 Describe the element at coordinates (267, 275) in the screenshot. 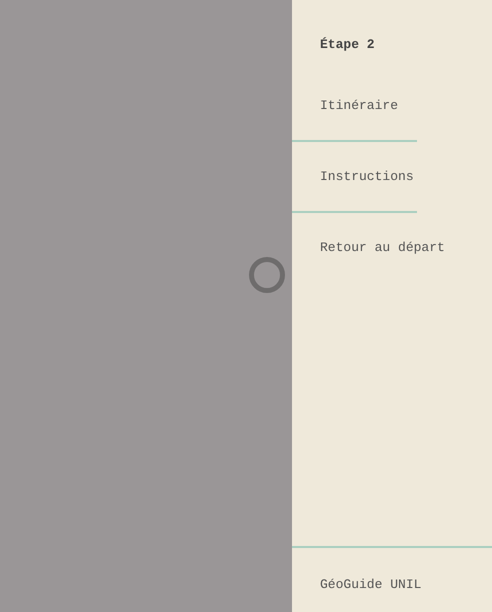

I see `loading-icon` at that location.